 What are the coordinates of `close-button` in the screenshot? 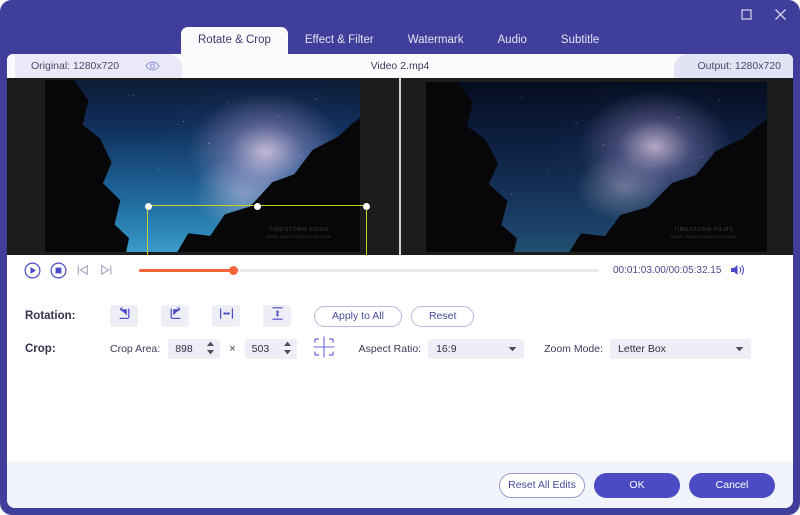 It's located at (780, 14).